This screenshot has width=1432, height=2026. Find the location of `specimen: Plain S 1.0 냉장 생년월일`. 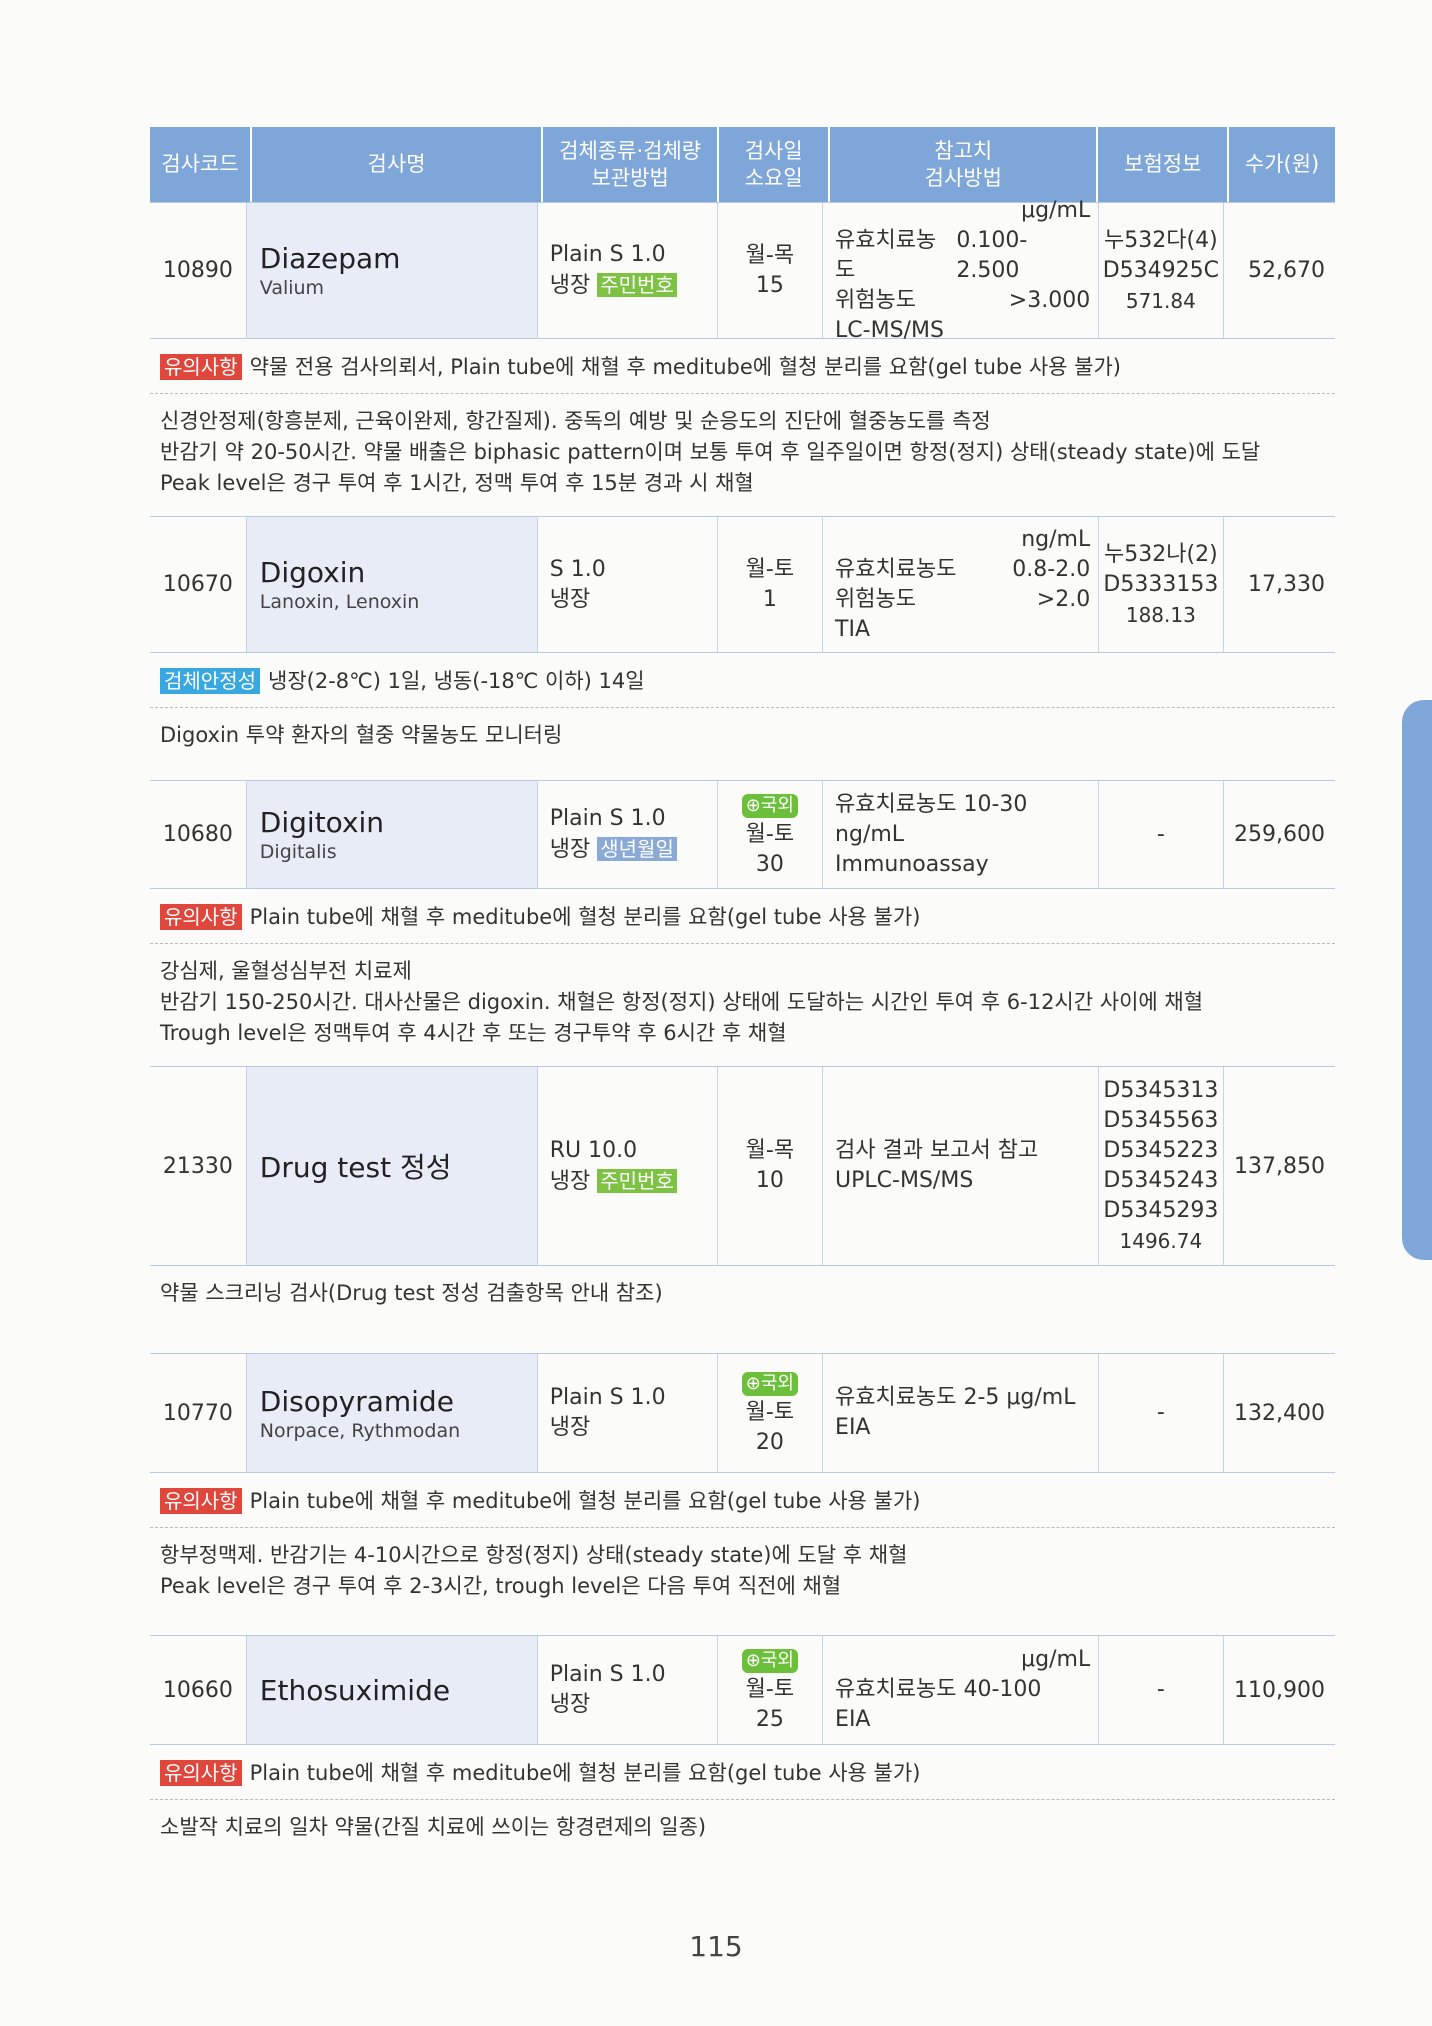

specimen: Plain S 1.0 냉장 생년월일 is located at coordinates (628, 834).